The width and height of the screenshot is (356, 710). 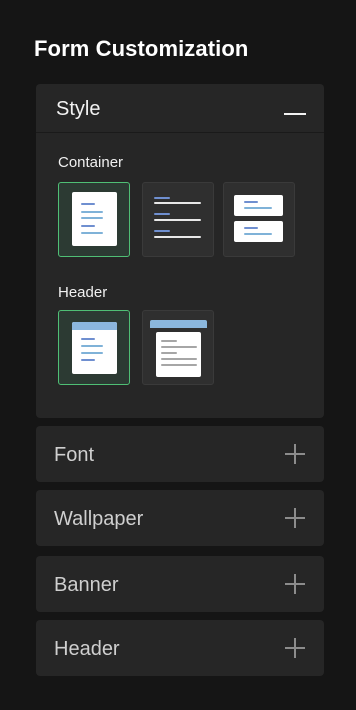 What do you see at coordinates (180, 648) in the screenshot?
I see `header-section: Header` at bounding box center [180, 648].